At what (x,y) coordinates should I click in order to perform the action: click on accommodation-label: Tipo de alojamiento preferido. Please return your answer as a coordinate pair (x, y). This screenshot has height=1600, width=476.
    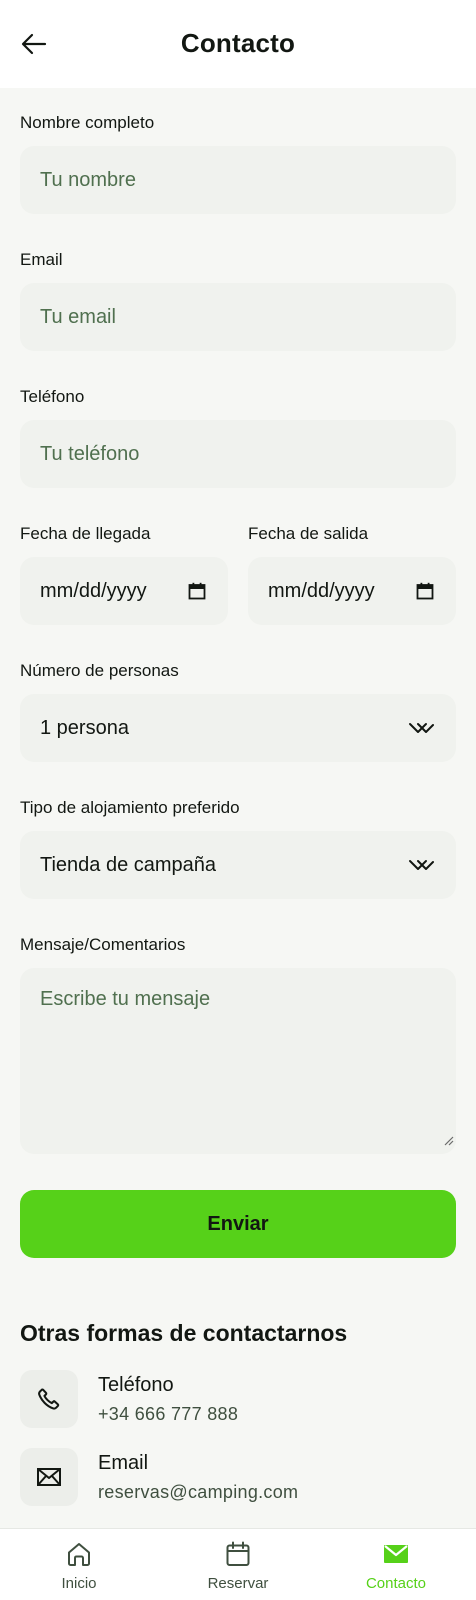
    Looking at the image, I should click on (130, 807).